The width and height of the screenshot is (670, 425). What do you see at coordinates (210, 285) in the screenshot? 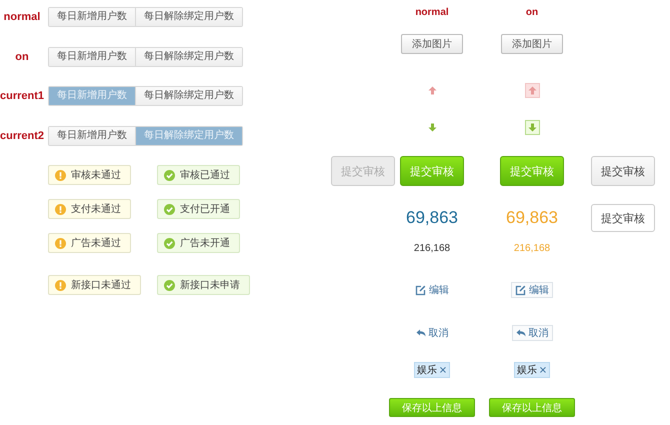
I see `badge-text: 新接口未申请` at bounding box center [210, 285].